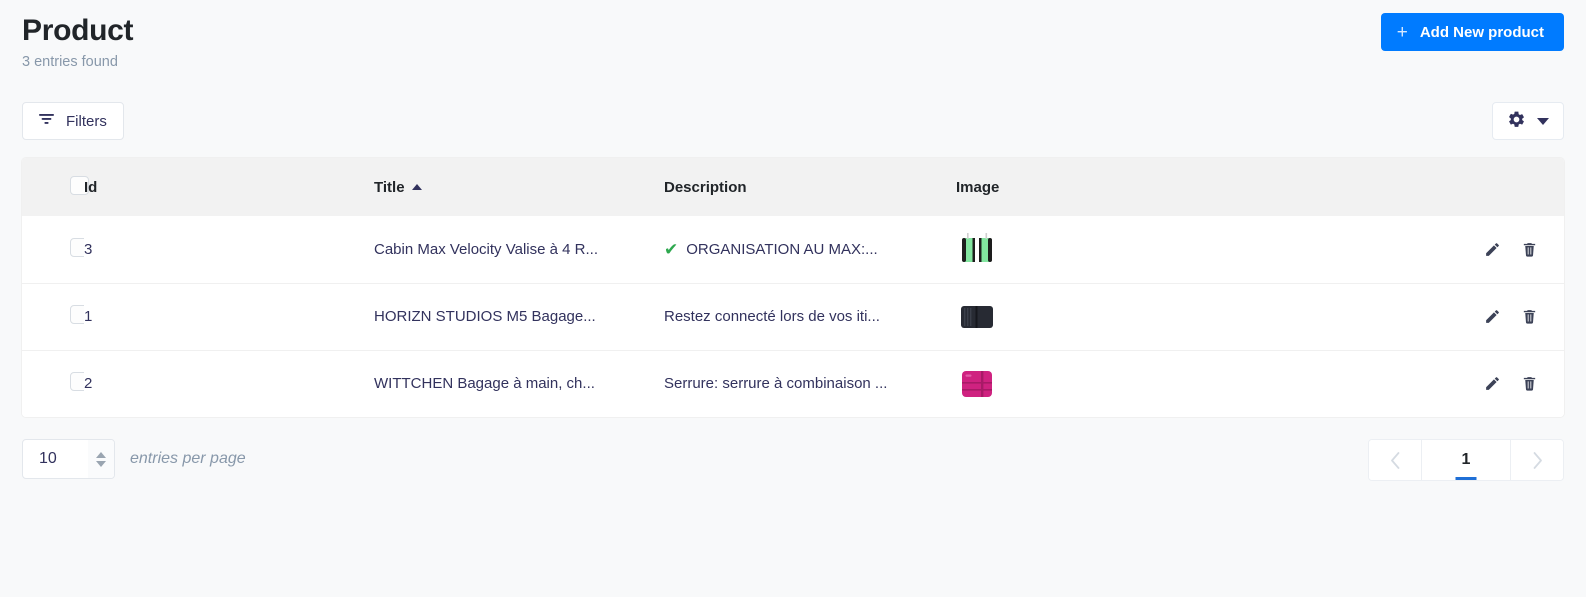 The width and height of the screenshot is (1586, 597). I want to click on sort-ascending-icon, so click(416, 186).